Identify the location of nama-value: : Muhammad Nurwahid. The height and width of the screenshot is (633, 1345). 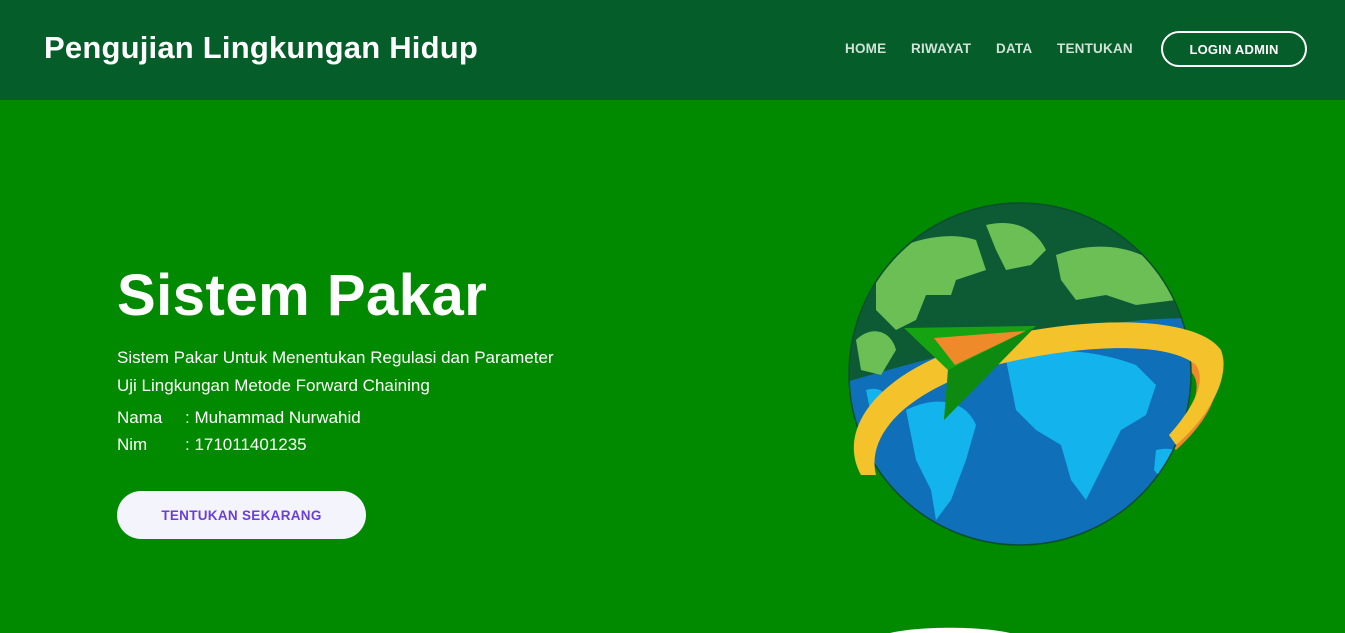
(273, 417).